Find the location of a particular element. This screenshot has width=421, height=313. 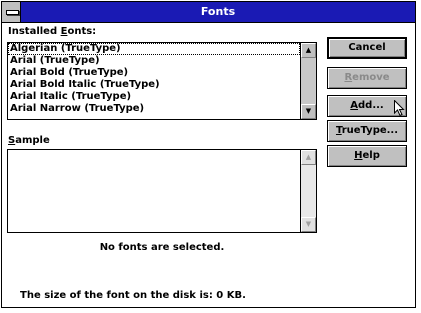

list-item: Arial Bold Italic (TrueType) is located at coordinates (154, 85).